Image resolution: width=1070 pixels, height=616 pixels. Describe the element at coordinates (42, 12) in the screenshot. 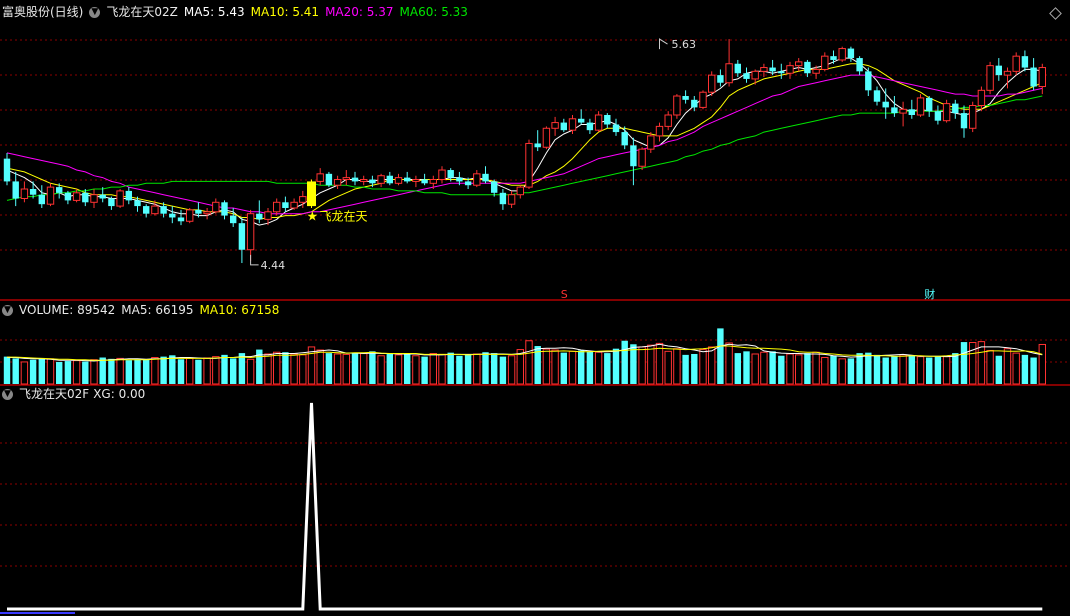

I see `stock-name: 富奥股份(日线)` at that location.